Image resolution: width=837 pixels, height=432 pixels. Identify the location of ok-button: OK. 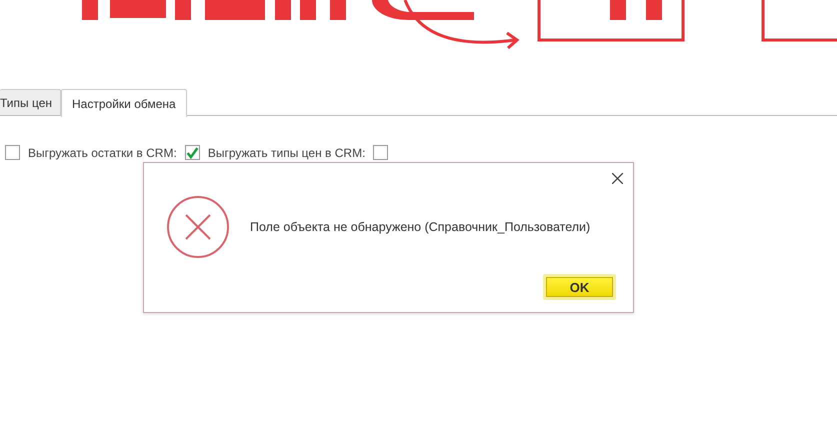
(579, 287).